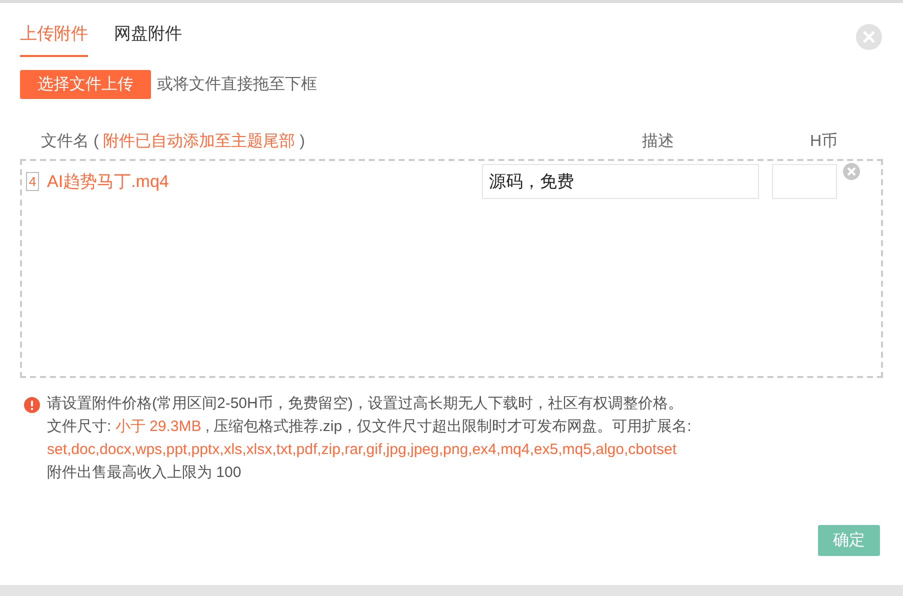 The height and width of the screenshot is (596, 903). Describe the element at coordinates (851, 171) in the screenshot. I see `remove-icon` at that location.